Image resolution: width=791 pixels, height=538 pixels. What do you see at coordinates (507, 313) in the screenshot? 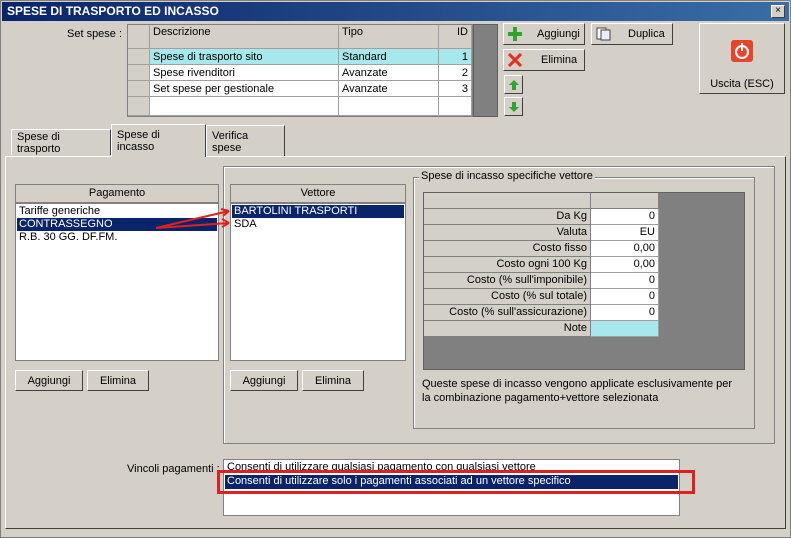
I see `spec-row-label: Costo (% sull'assicurazione)` at bounding box center [507, 313].